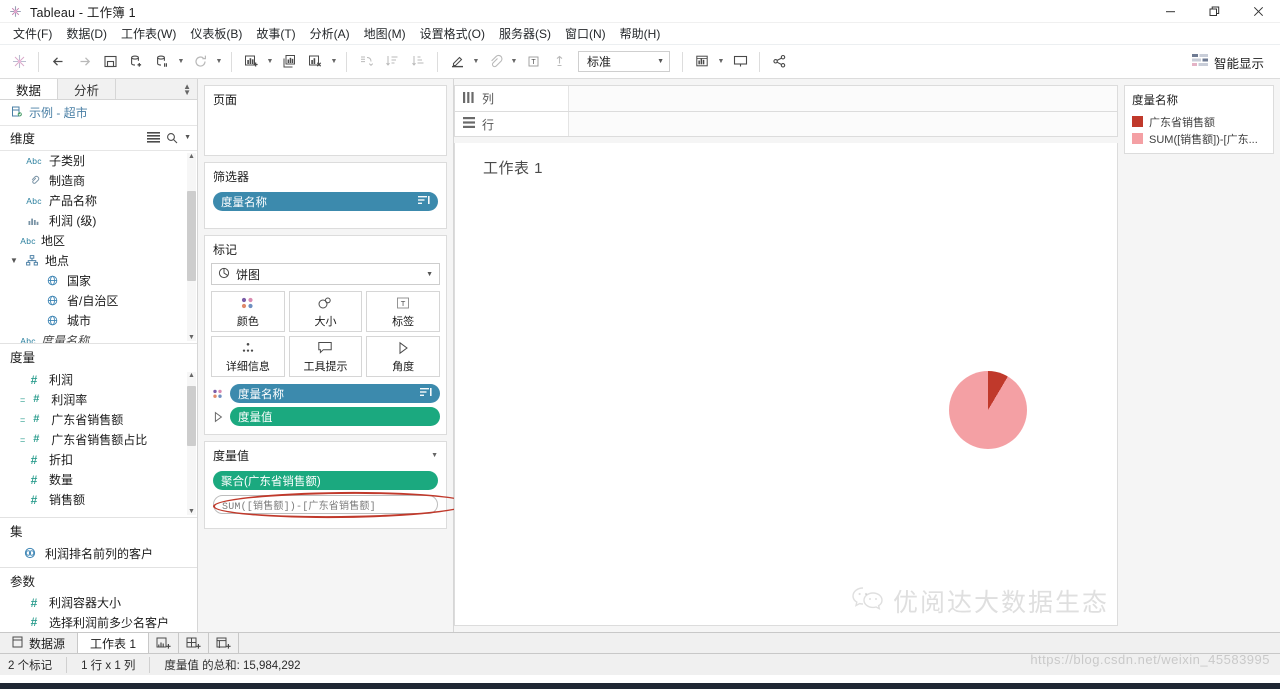 This screenshot has width=1280, height=689. Describe the element at coordinates (275, 33) in the screenshot. I see `menu-story: 故事(T)` at that location.